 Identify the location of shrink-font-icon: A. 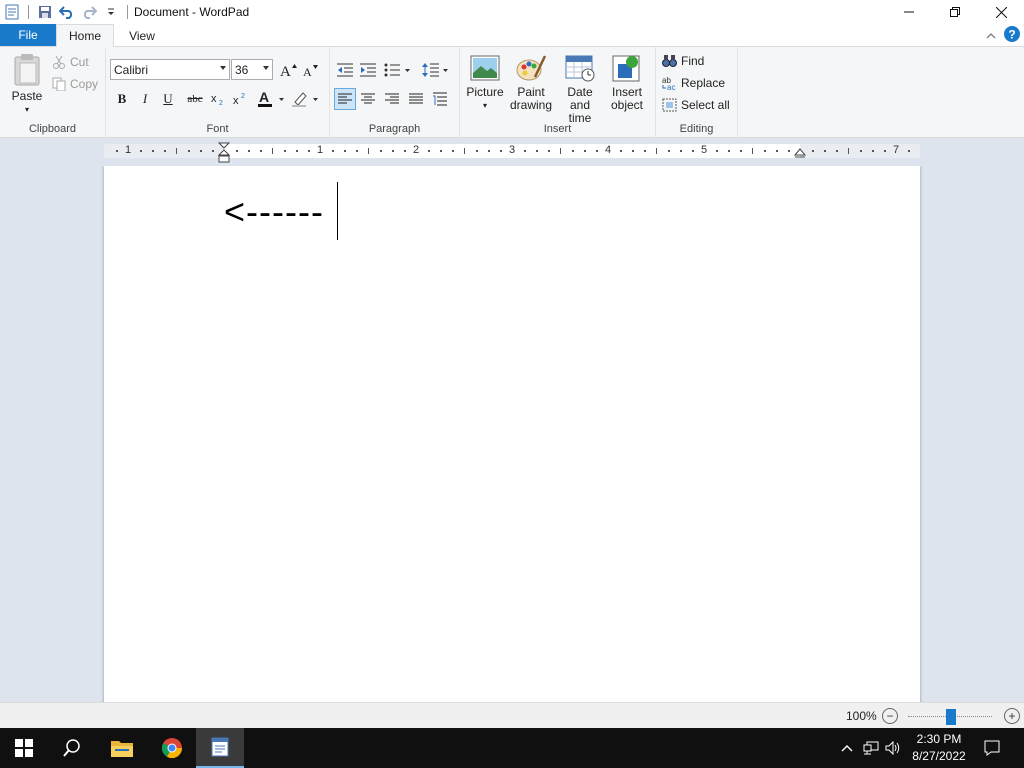
(310, 71).